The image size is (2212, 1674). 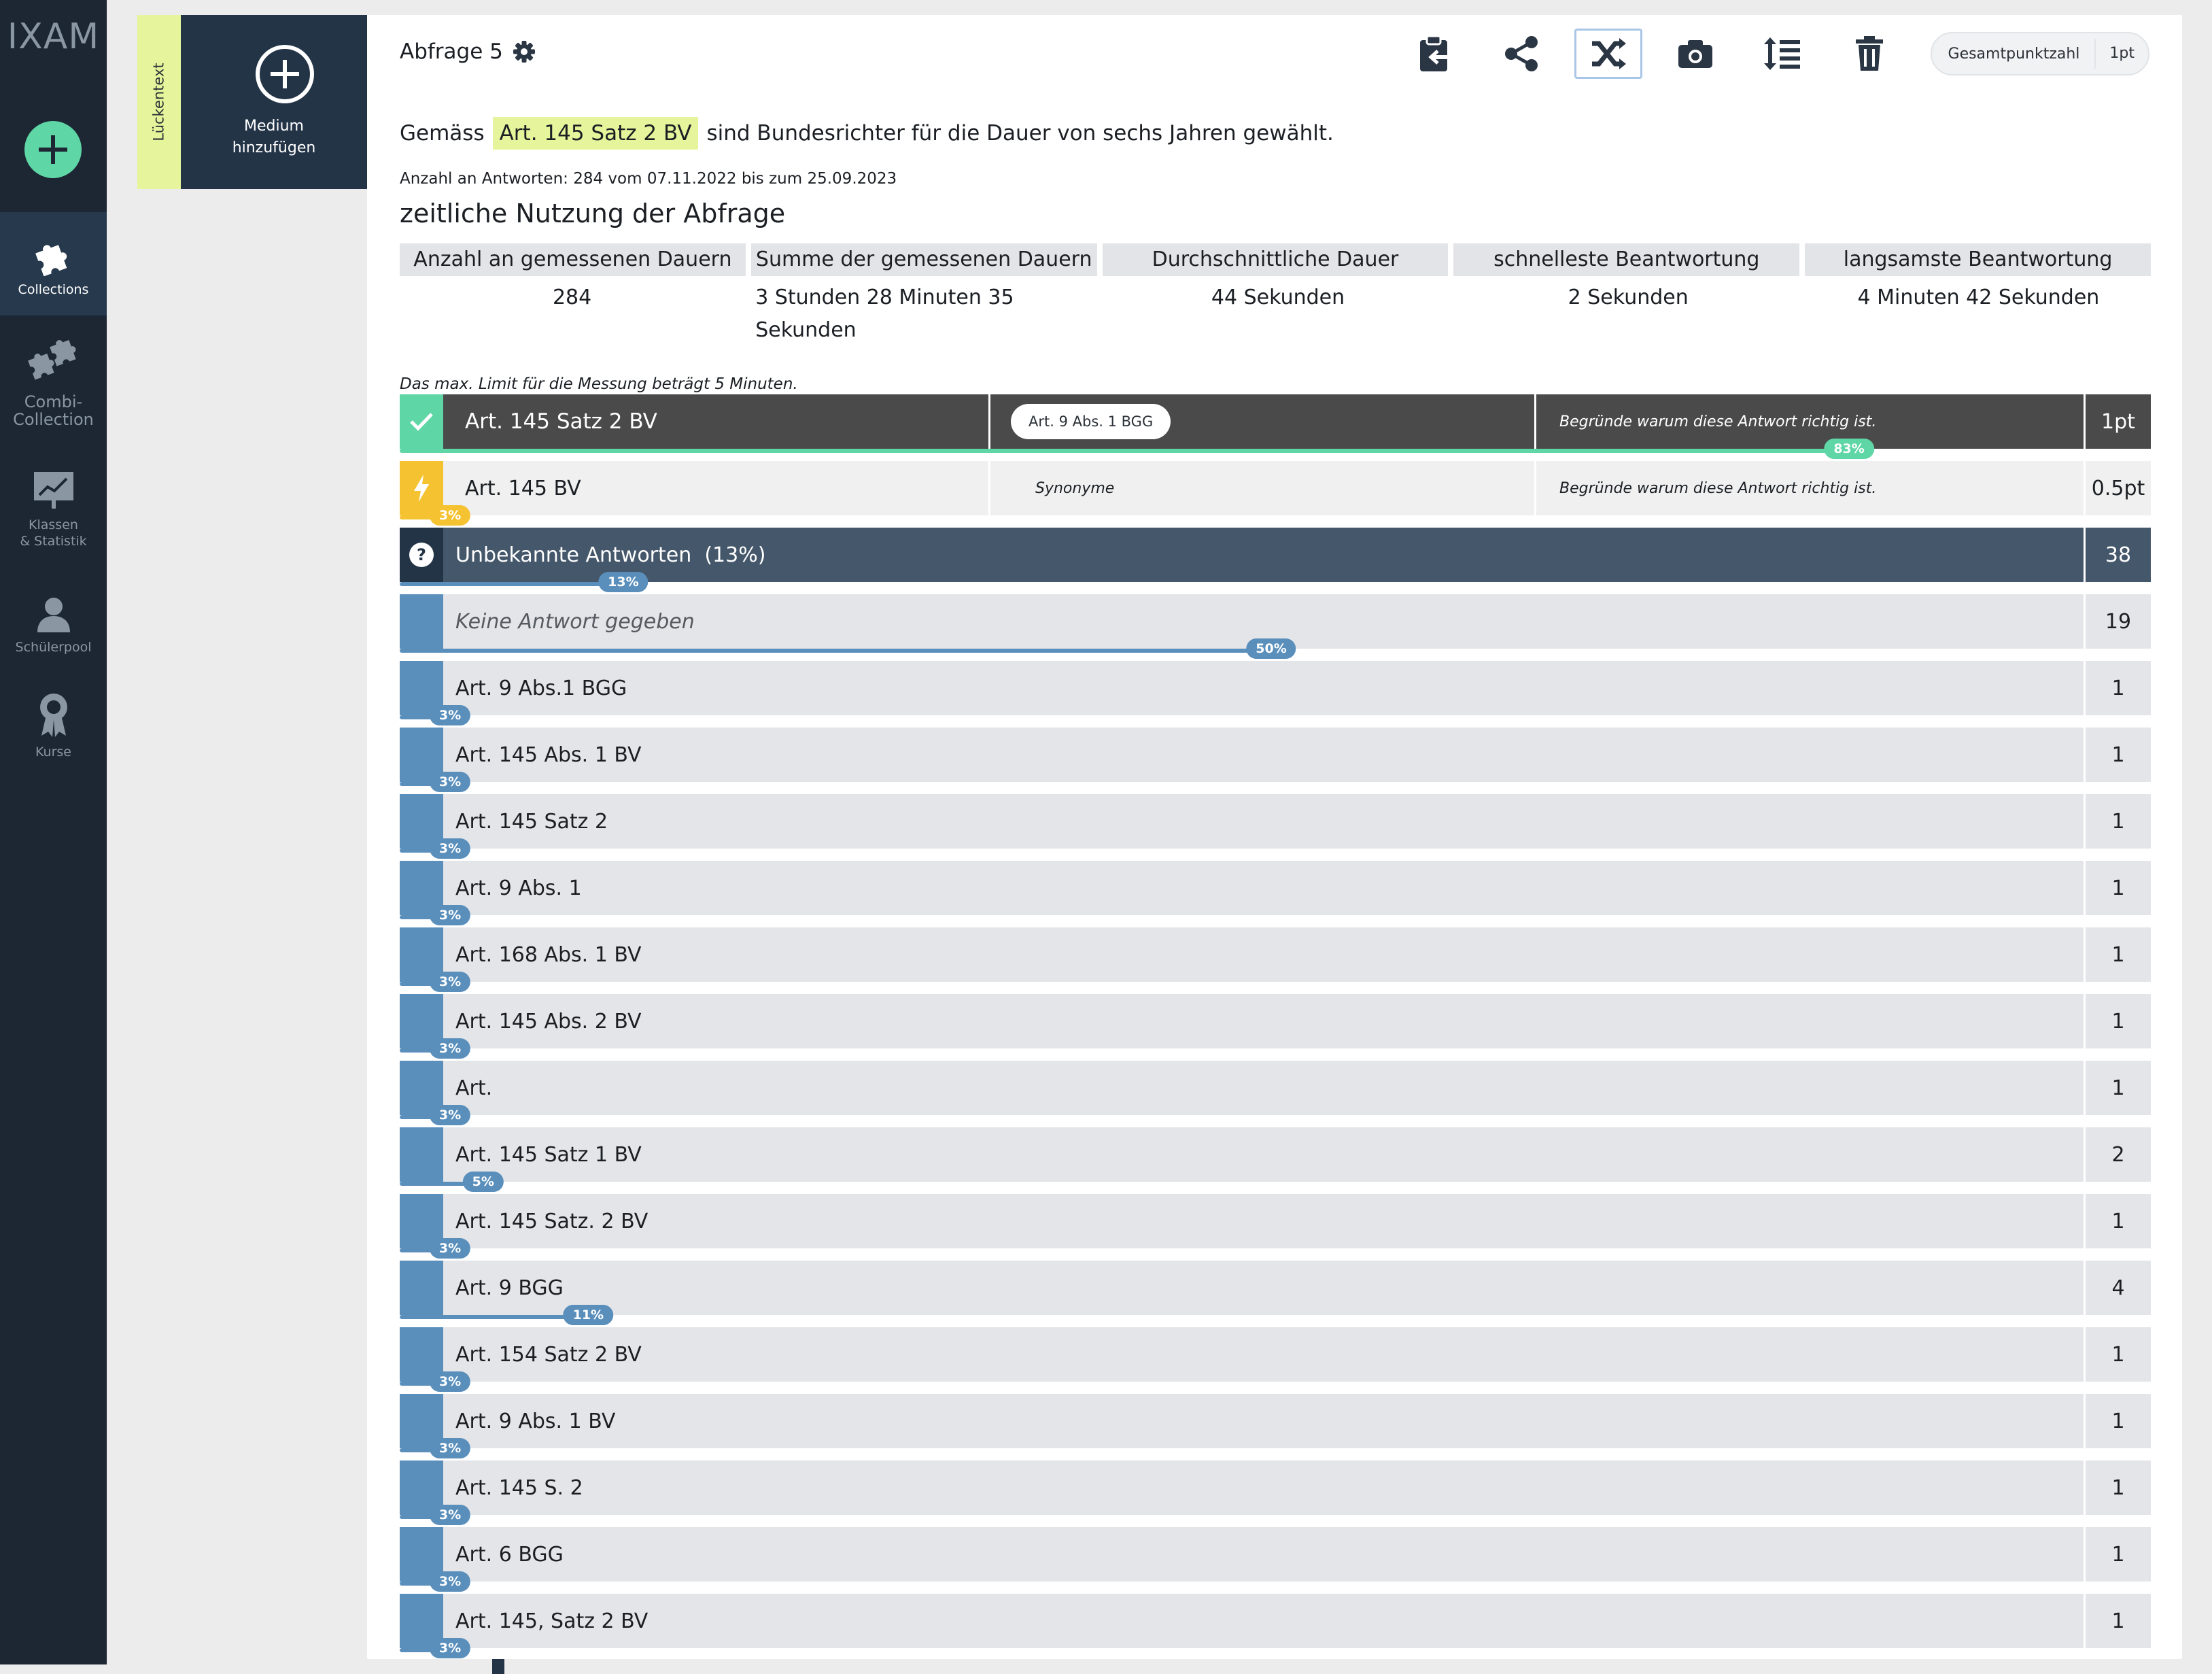 What do you see at coordinates (884, 314) in the screenshot?
I see `stats-value-sum: 3 Stunden 28 Minuten 35 Sekunden` at bounding box center [884, 314].